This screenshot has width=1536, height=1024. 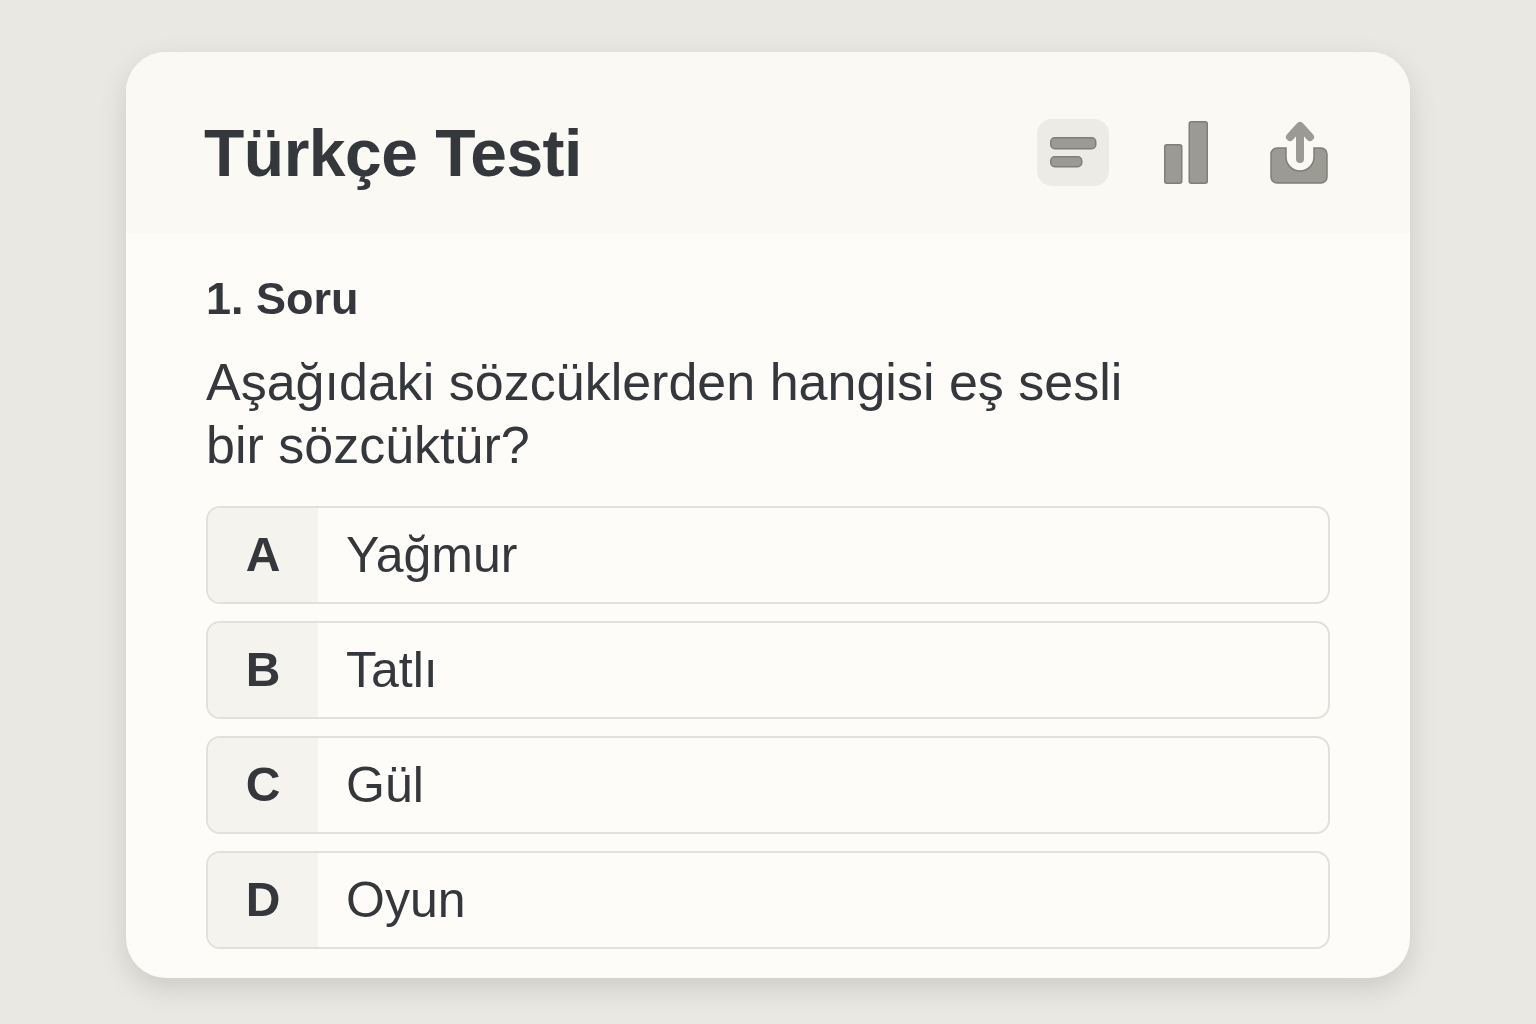 What do you see at coordinates (1299, 152) in the screenshot?
I see `share-icon` at bounding box center [1299, 152].